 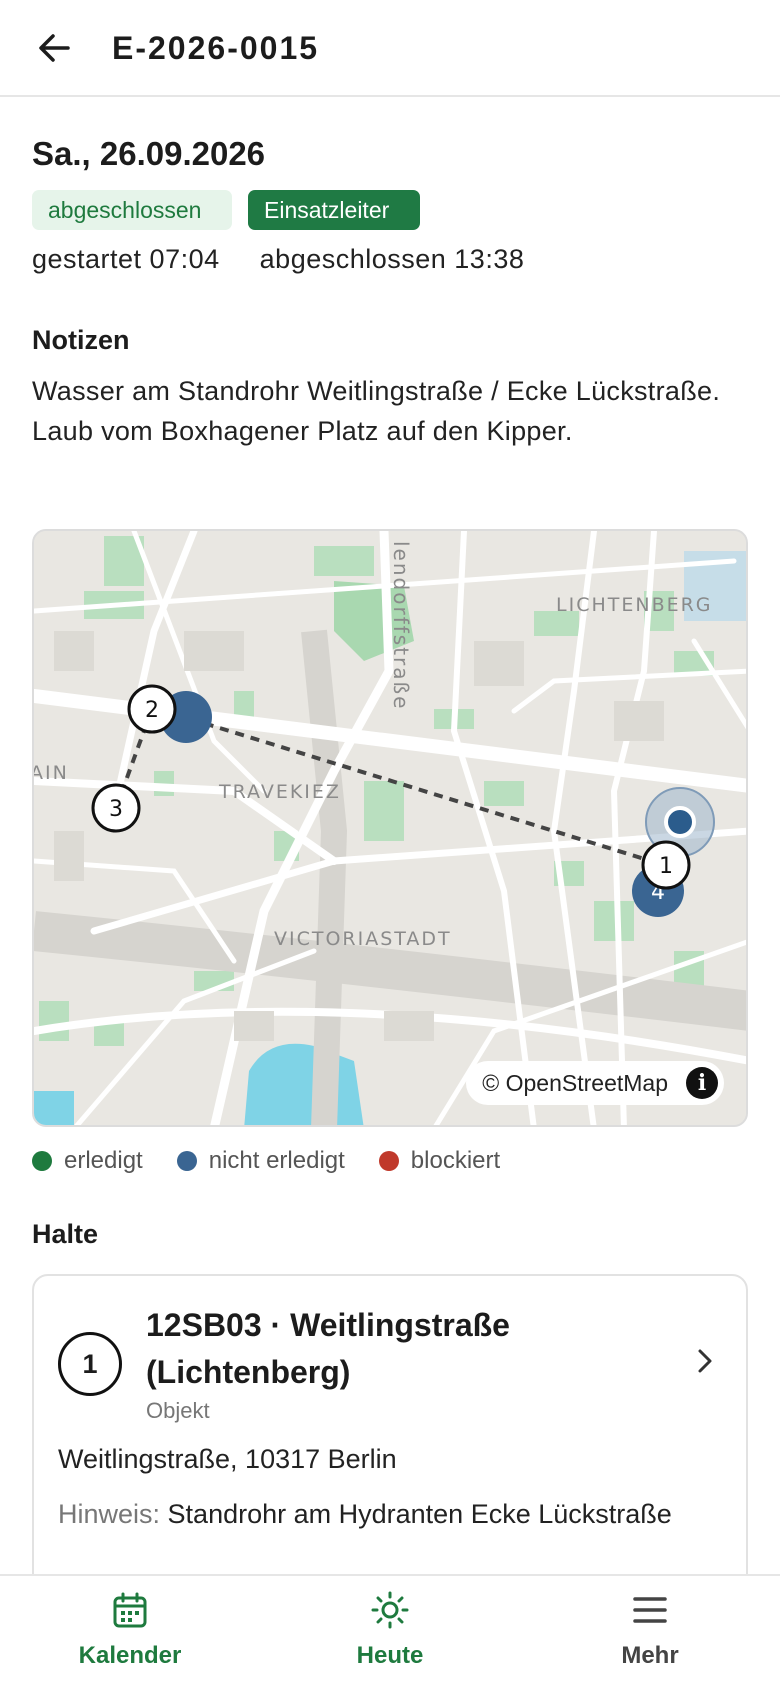 I want to click on status-badge: abgeschlossen, so click(x=132, y=210).